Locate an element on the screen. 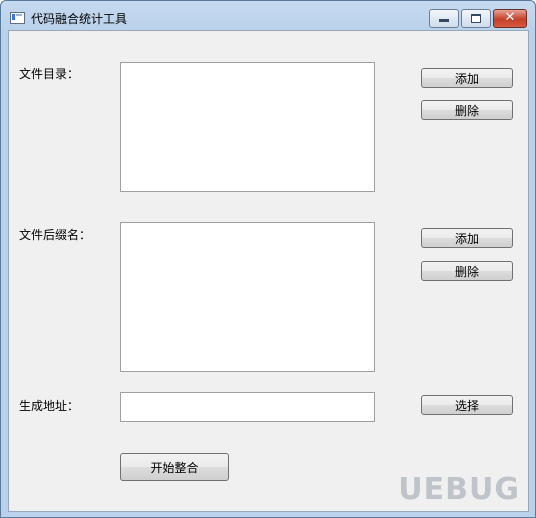 The height and width of the screenshot is (518, 536). output-path-input is located at coordinates (247, 407).